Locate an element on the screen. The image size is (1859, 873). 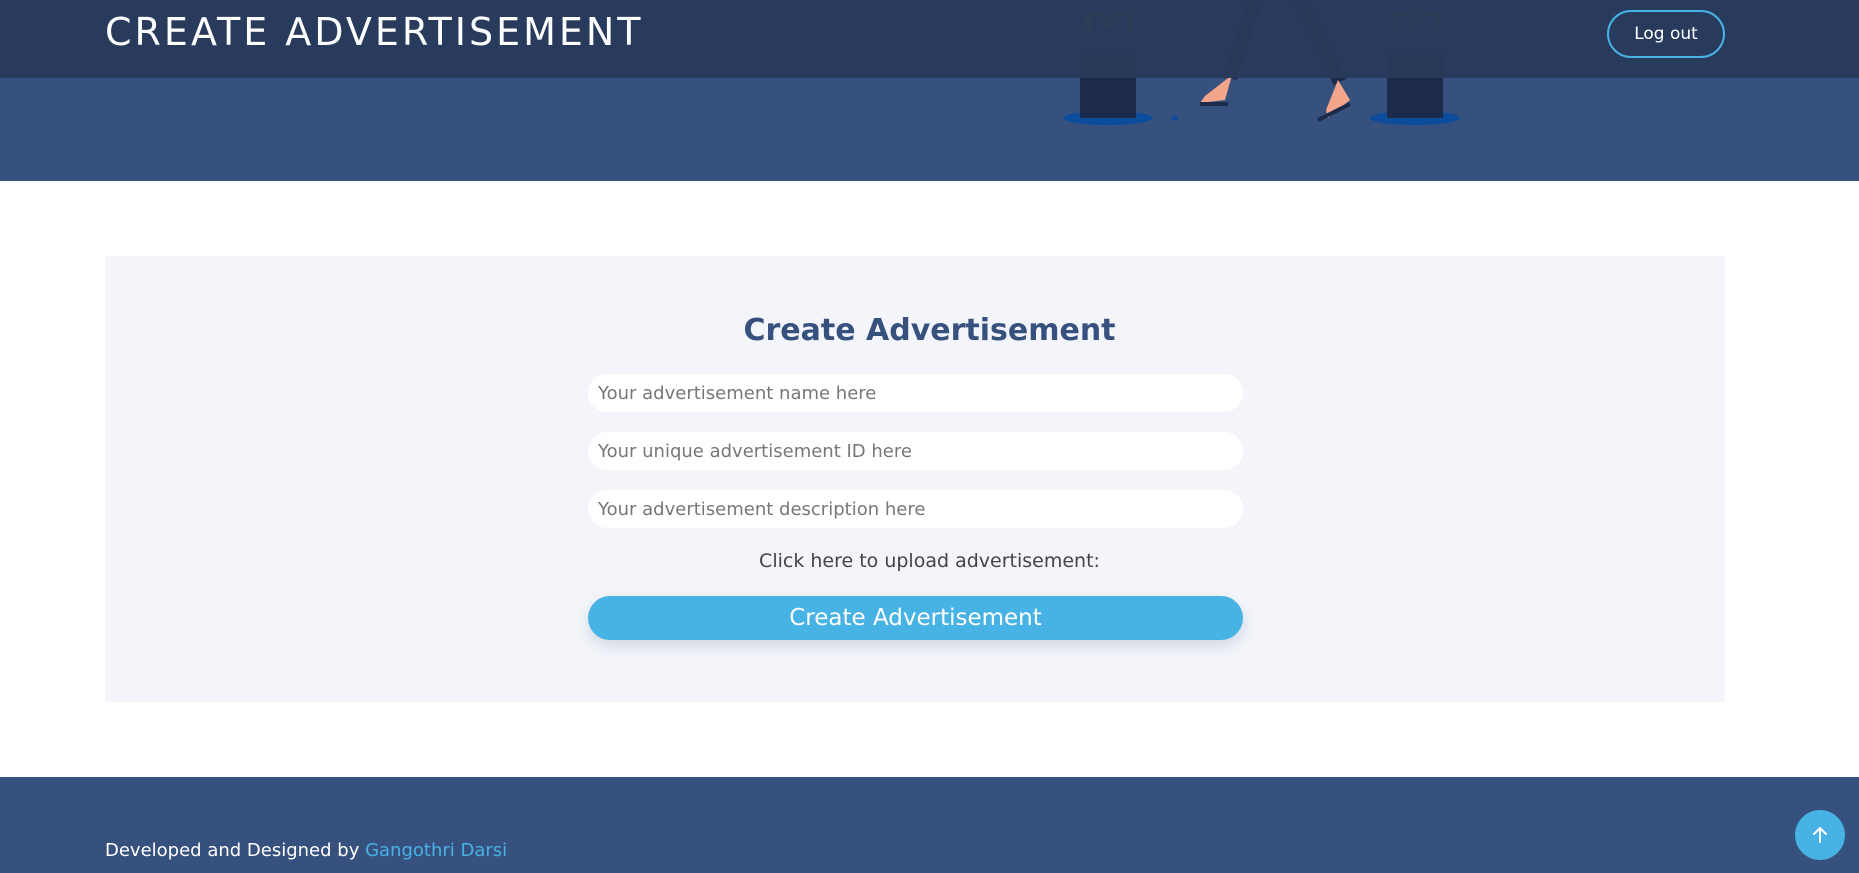
advertisement-id-input is located at coordinates (915, 451).